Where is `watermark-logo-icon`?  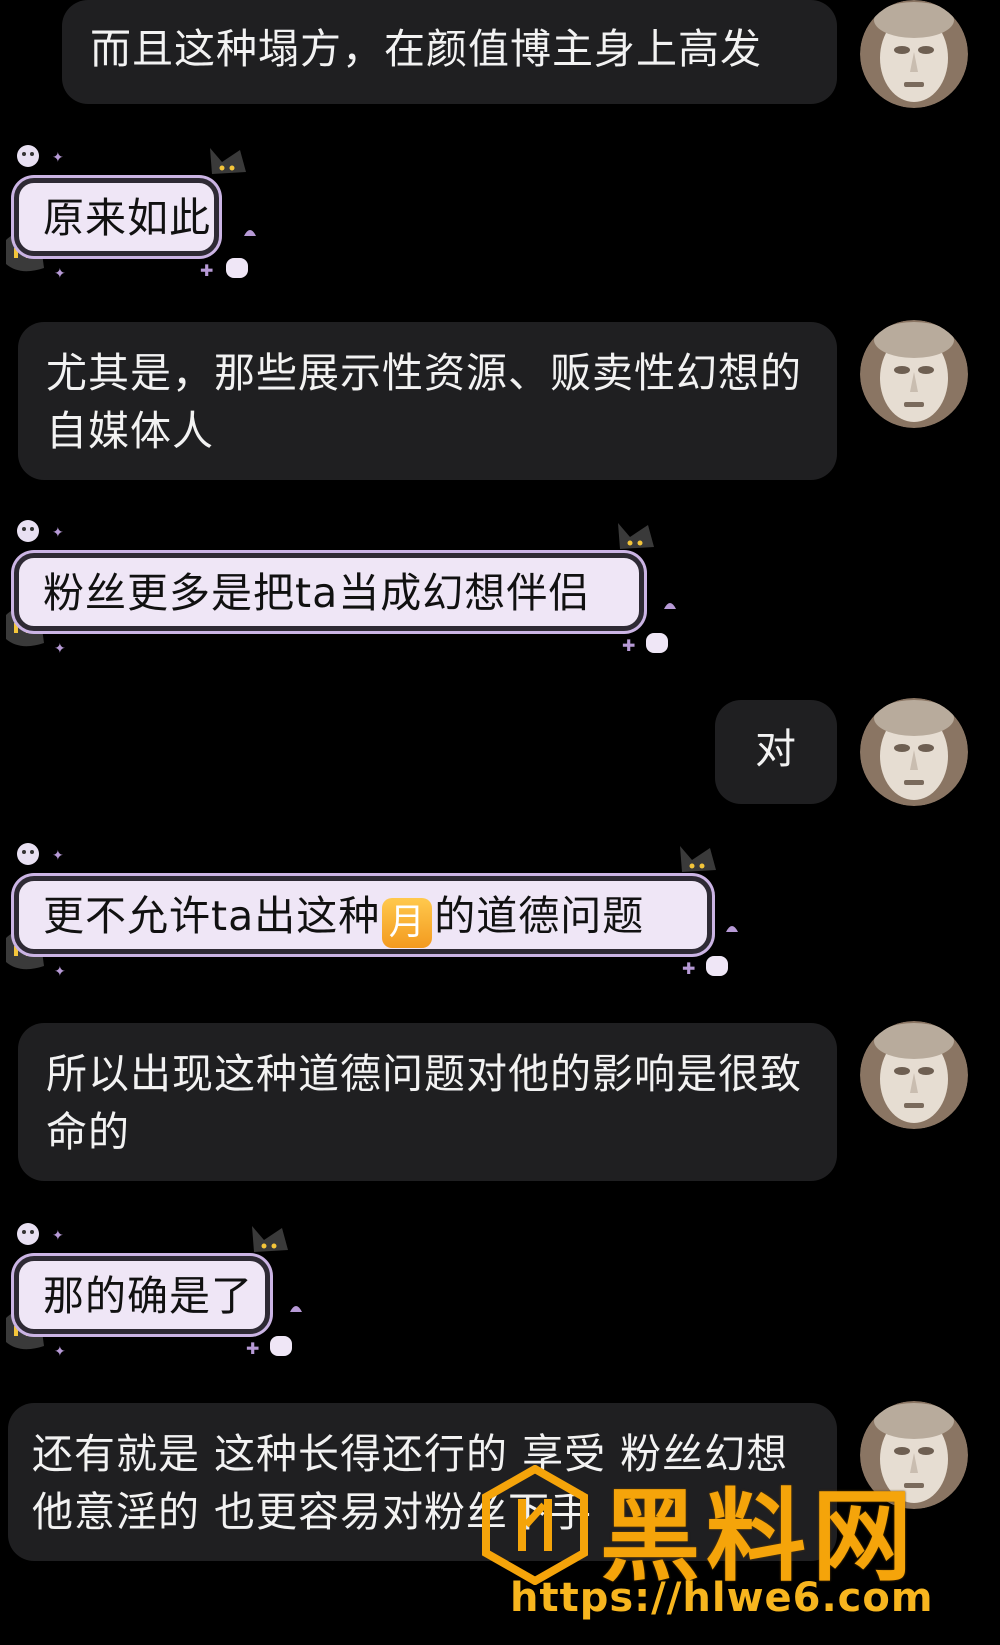 watermark-logo-icon is located at coordinates (535, 1525).